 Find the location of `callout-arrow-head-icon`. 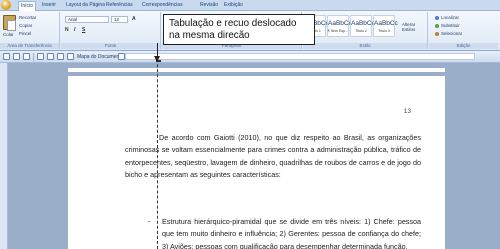

callout-arrow-head-icon is located at coordinates (157, 59).